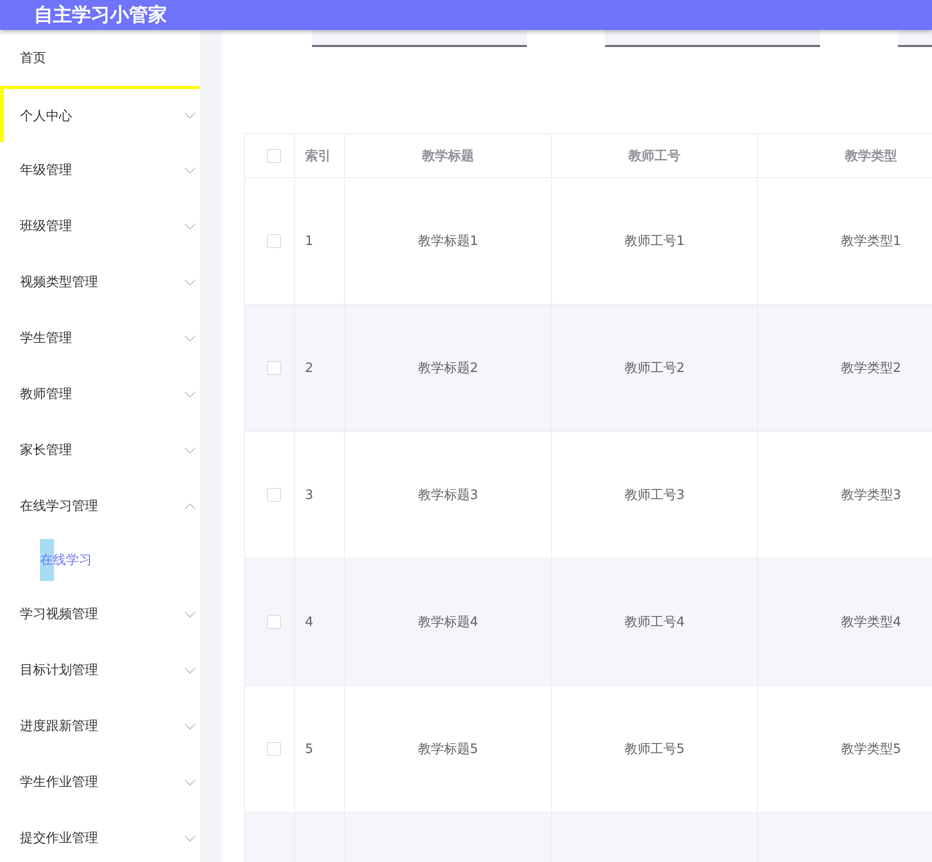  I want to click on column-header: 教学类型, so click(871, 156).